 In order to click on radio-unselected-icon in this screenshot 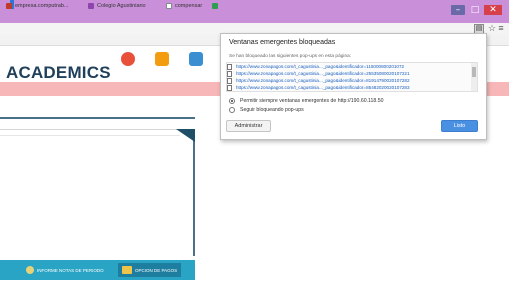, I will do `click(232, 110)`.